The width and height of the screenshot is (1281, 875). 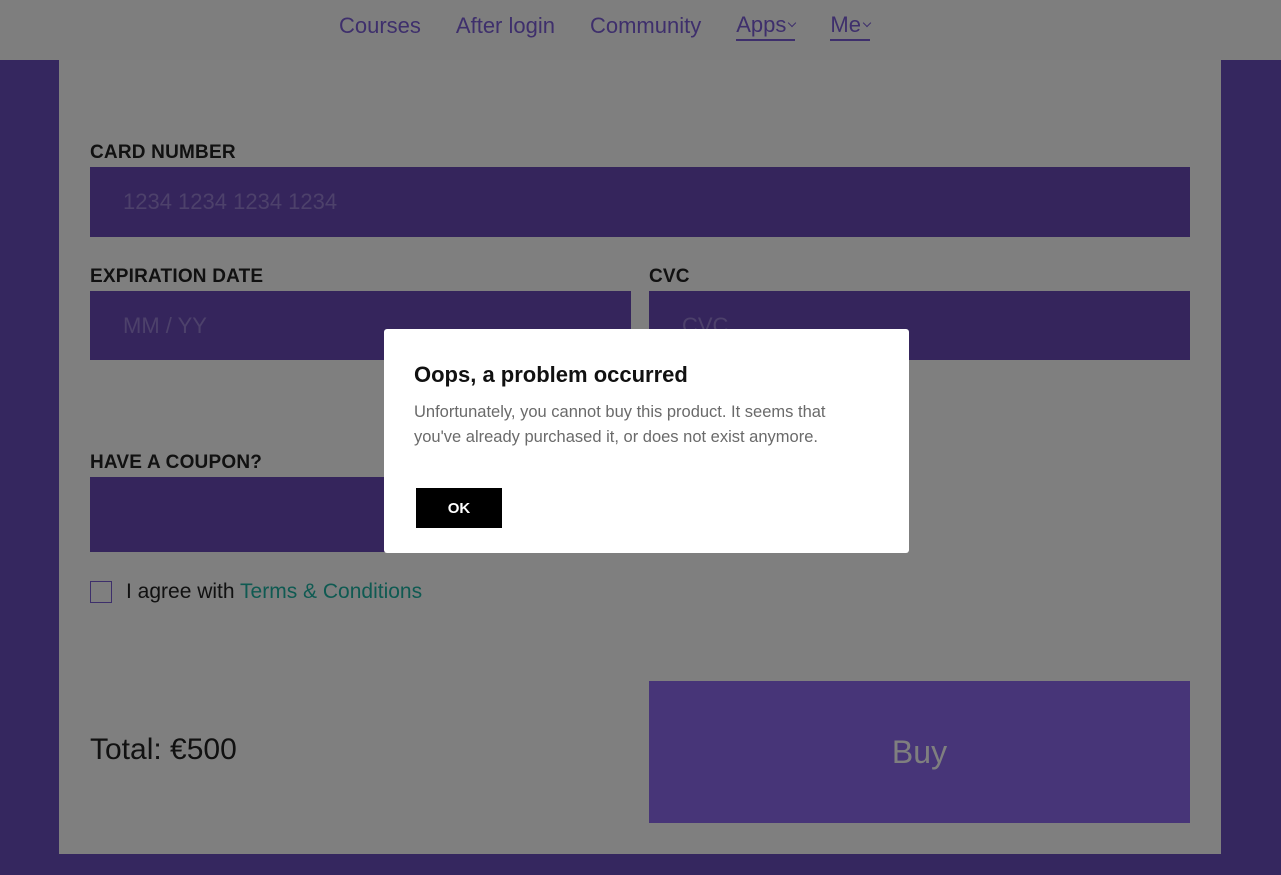 What do you see at coordinates (551, 374) in the screenshot?
I see `dialog-title: Oops, a problem occurred` at bounding box center [551, 374].